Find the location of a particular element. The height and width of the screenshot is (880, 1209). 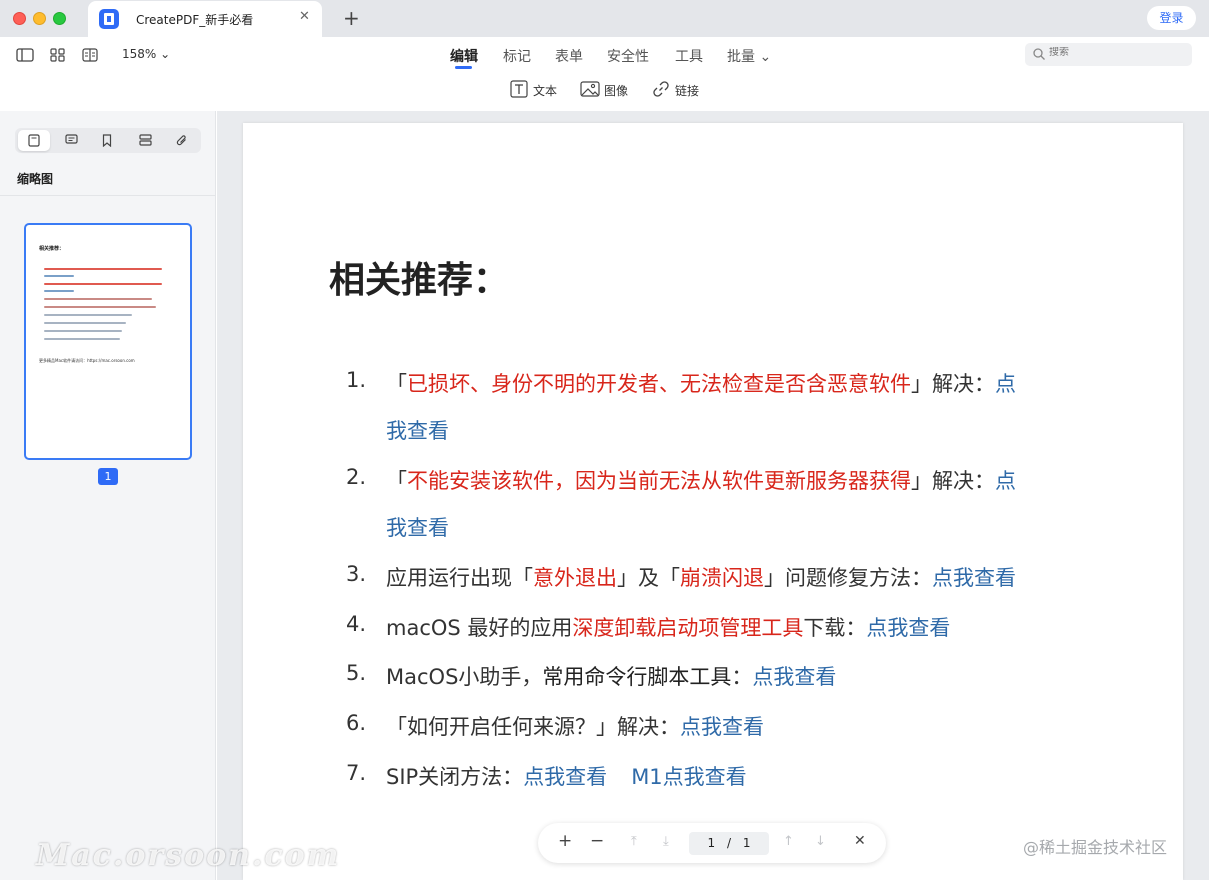

next-page-button: ↓ is located at coordinates (820, 841).